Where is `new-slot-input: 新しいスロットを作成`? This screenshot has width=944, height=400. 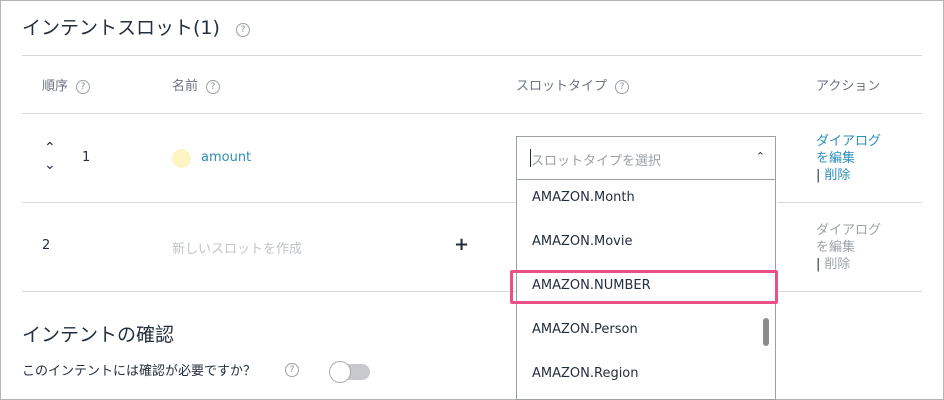
new-slot-input: 新しいスロットを作成 is located at coordinates (237, 247).